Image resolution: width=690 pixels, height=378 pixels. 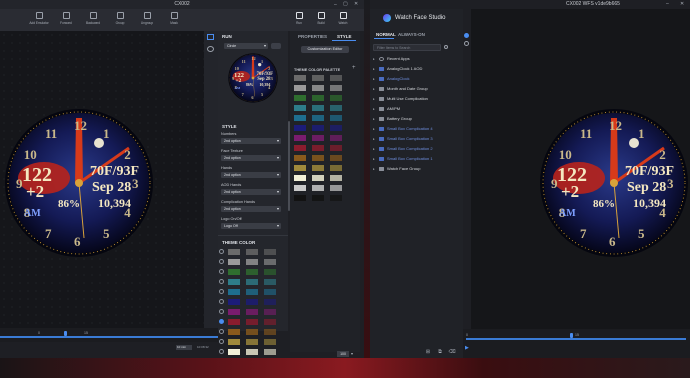 What do you see at coordinates (446, 47) in the screenshot?
I see `search-icon` at bounding box center [446, 47].